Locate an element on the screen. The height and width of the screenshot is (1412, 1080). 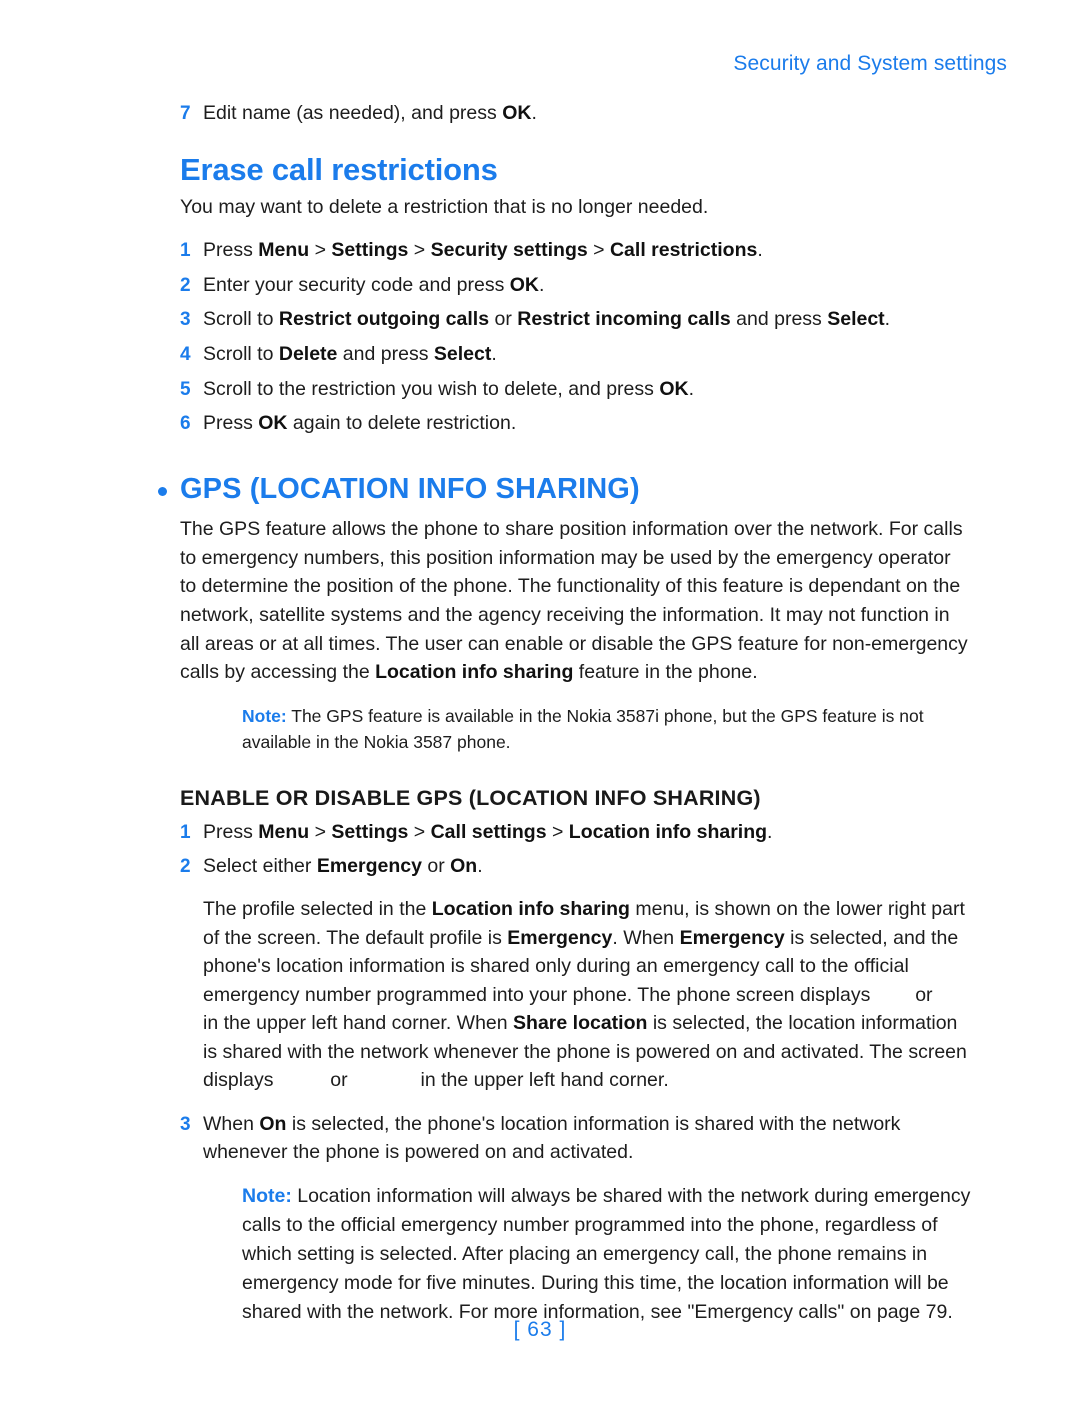
option-share-location: Share location is located at coordinates (580, 1023).